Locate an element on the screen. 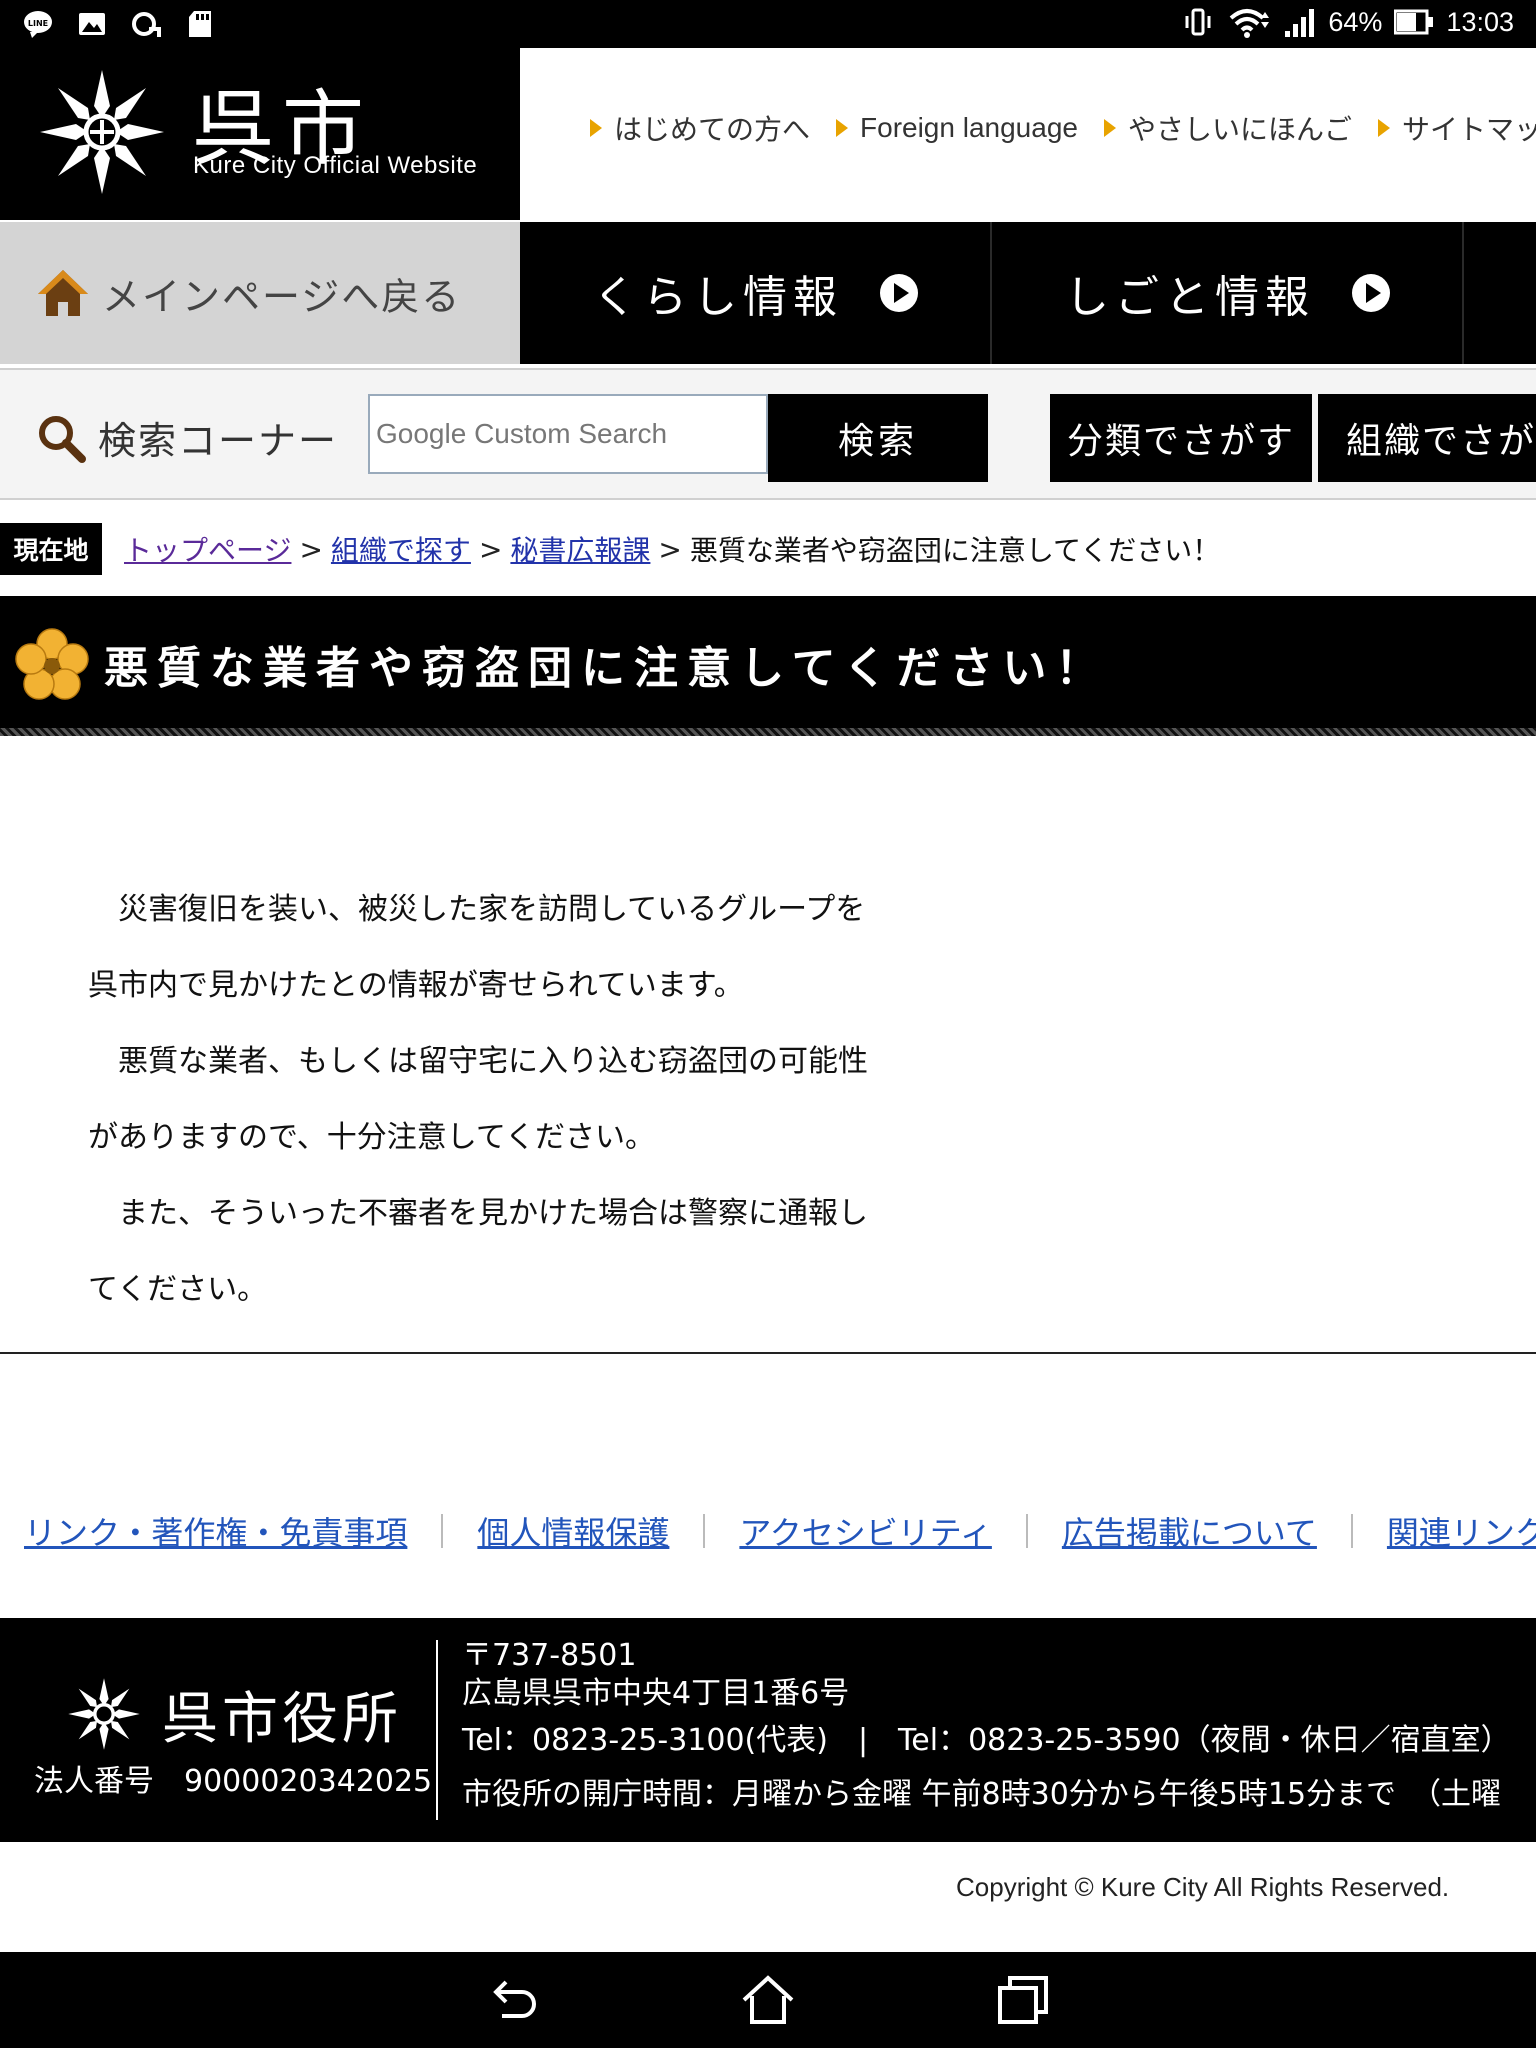 This screenshot has width=1536, height=2048. nav-home-label: メインページへ戻る is located at coordinates (282, 296).